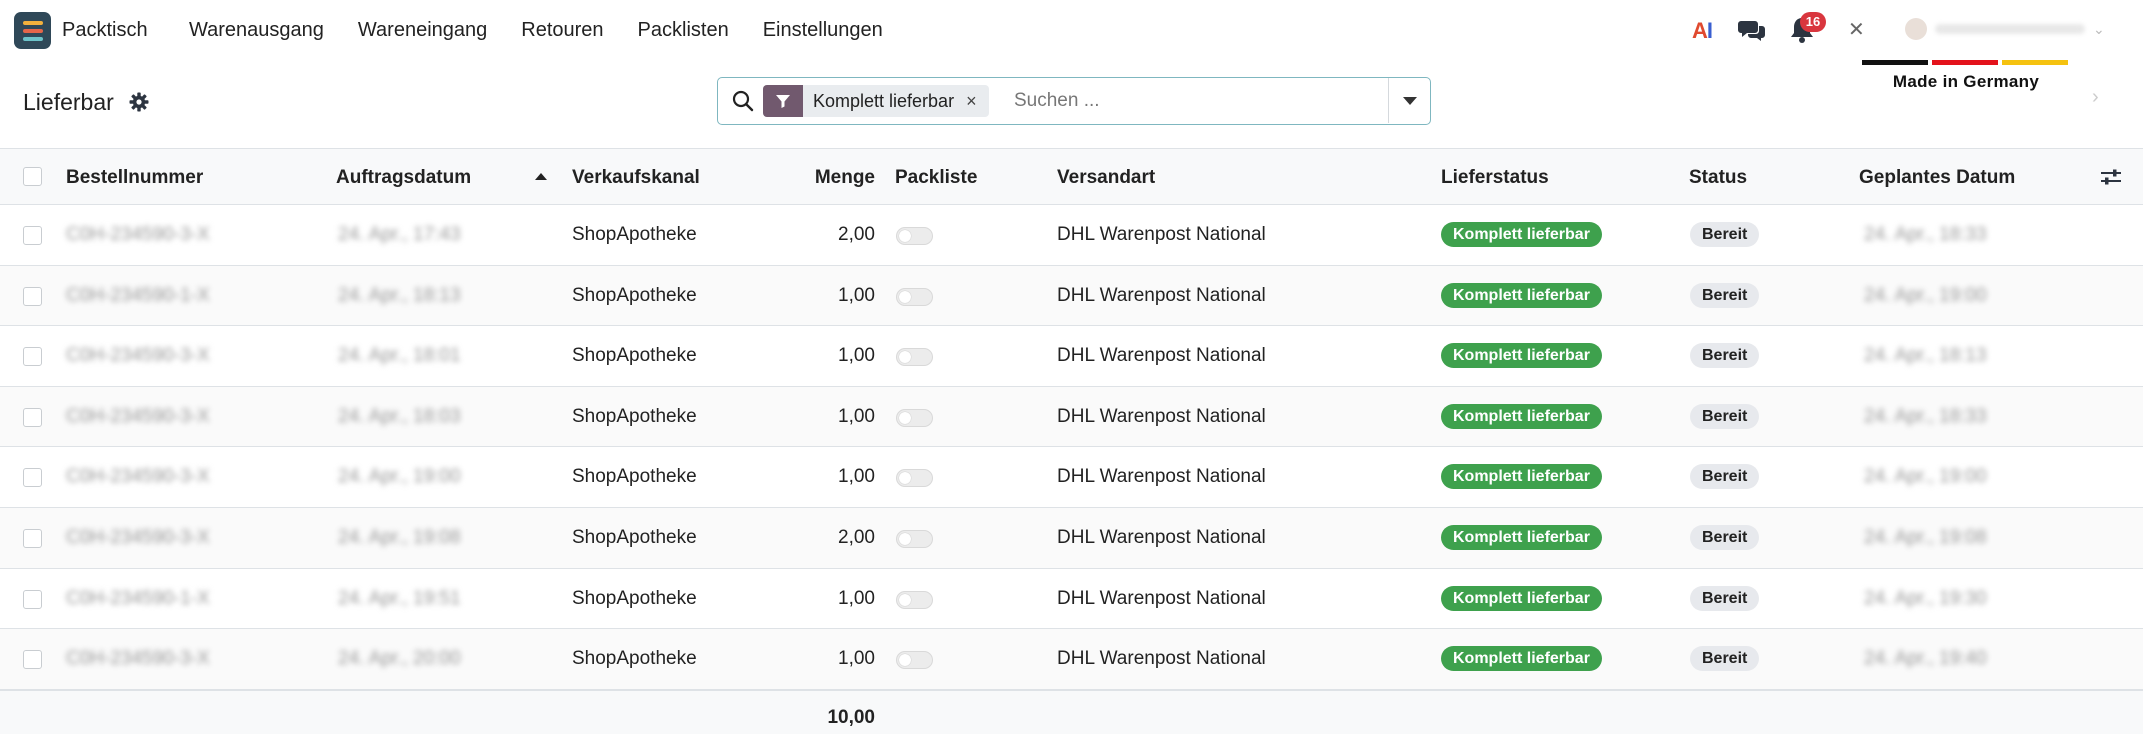 The width and height of the screenshot is (2143, 734). I want to click on close-icon: ✕, so click(1856, 30).